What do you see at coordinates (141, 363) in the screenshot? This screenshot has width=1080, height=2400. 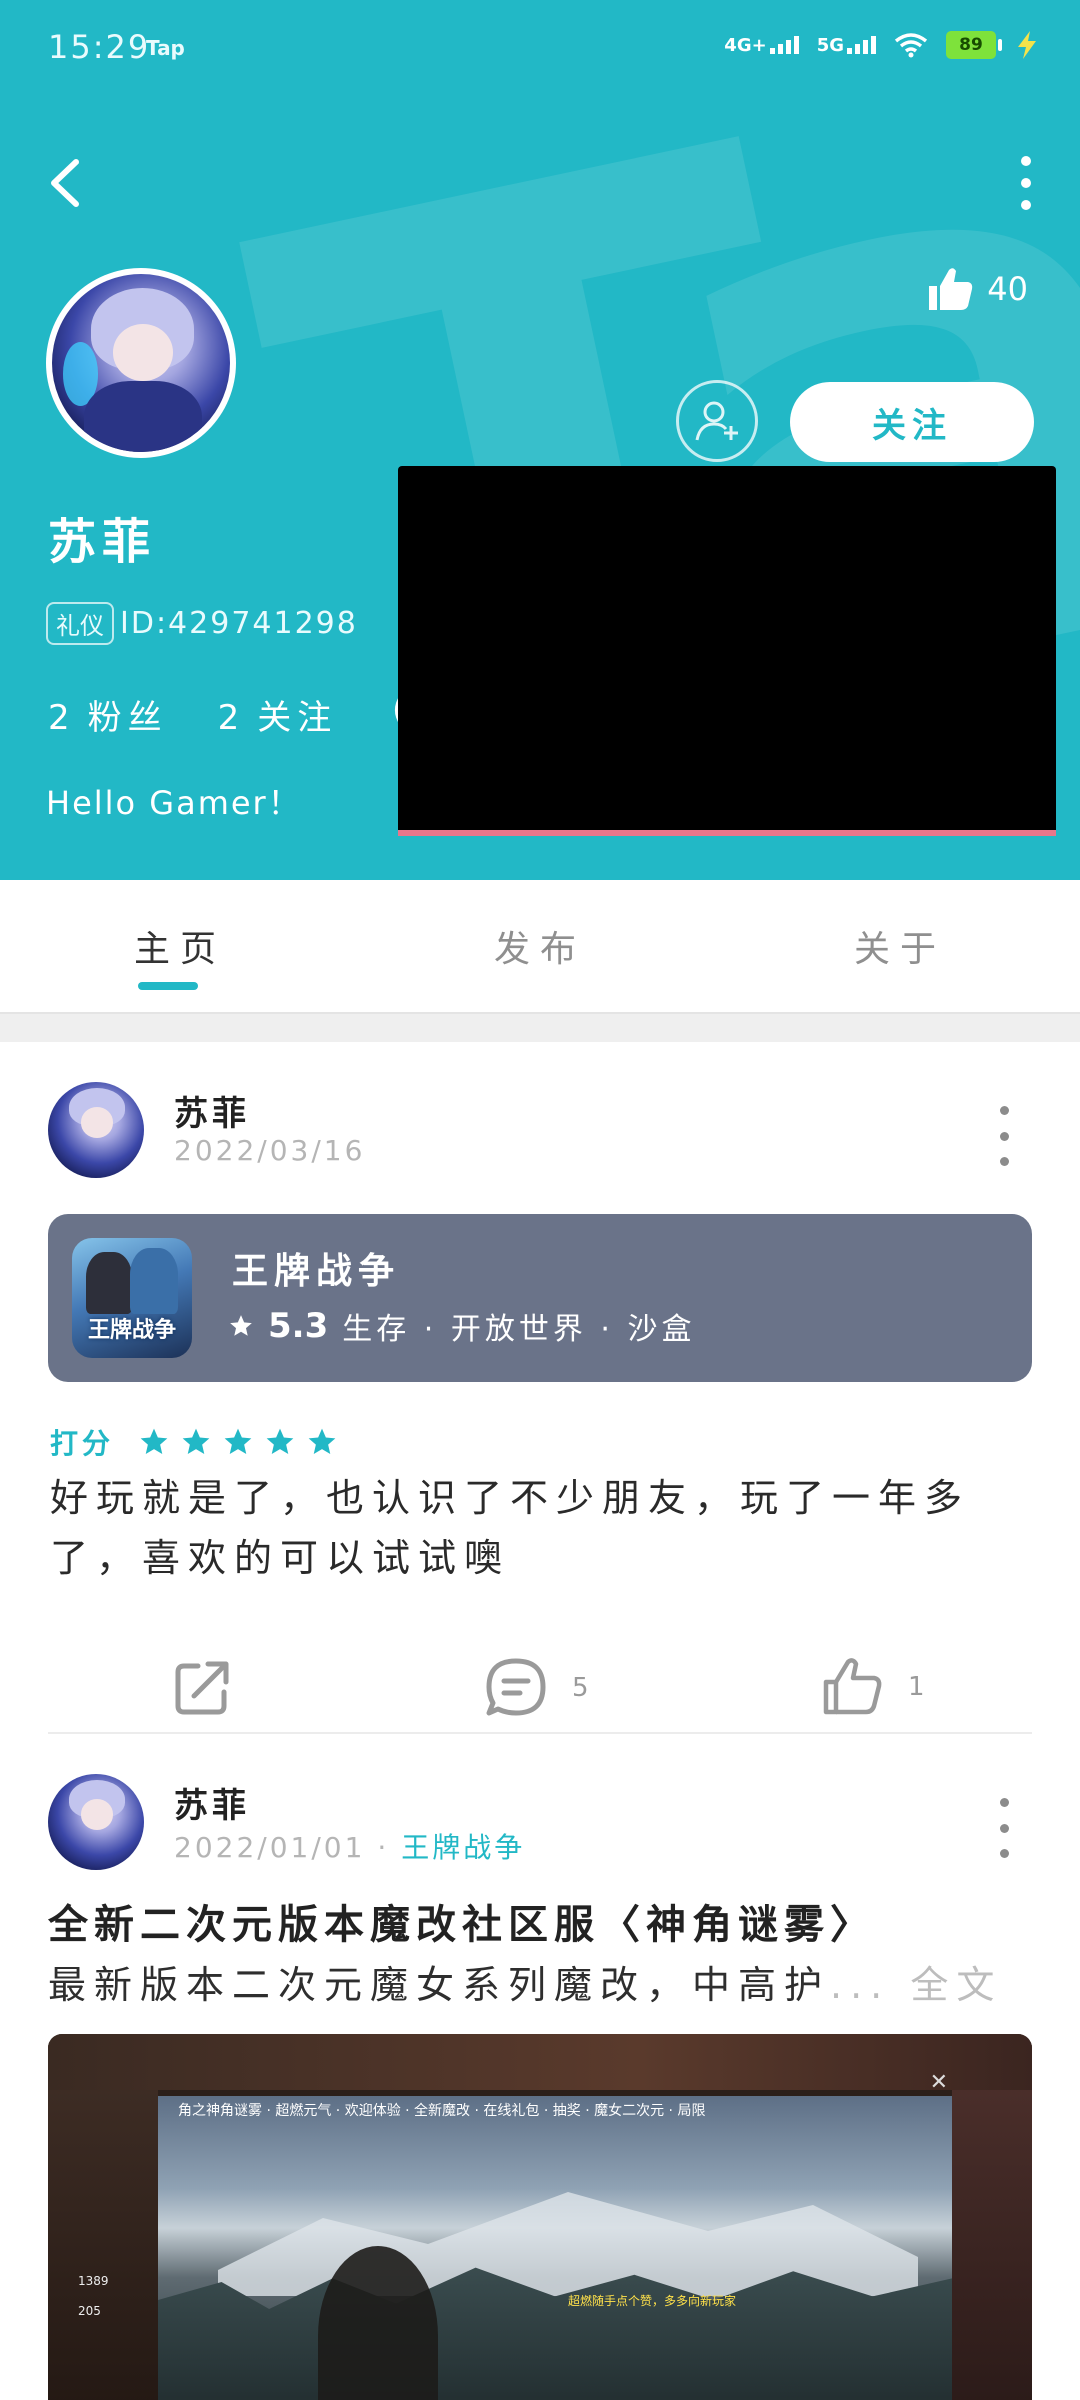 I see `profile-avatar` at bounding box center [141, 363].